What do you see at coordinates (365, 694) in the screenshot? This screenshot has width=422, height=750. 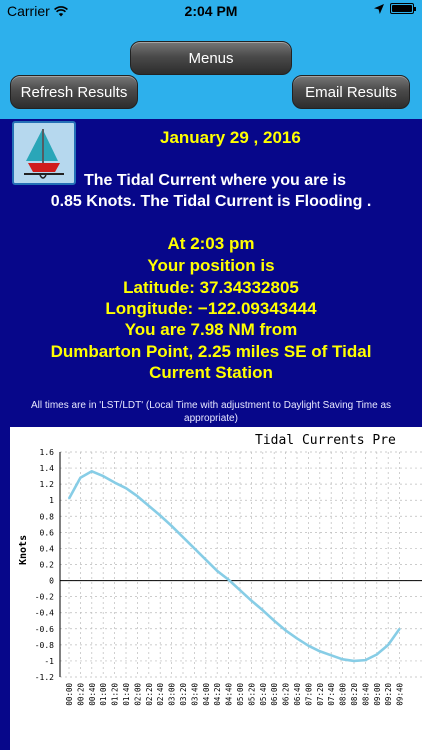 I see `x-tick-label: 08:40` at bounding box center [365, 694].